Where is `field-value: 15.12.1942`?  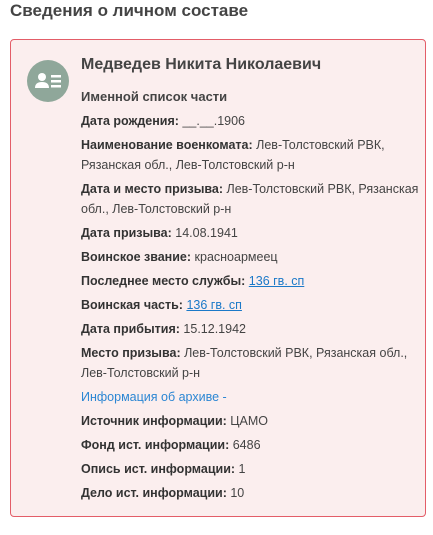 field-value: 15.12.1942 is located at coordinates (214, 329).